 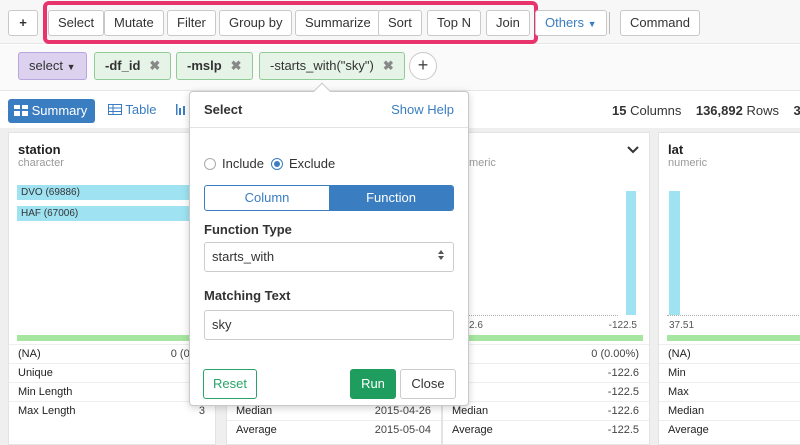 I want to click on category-bar: DVO (69886), so click(x=112, y=192).